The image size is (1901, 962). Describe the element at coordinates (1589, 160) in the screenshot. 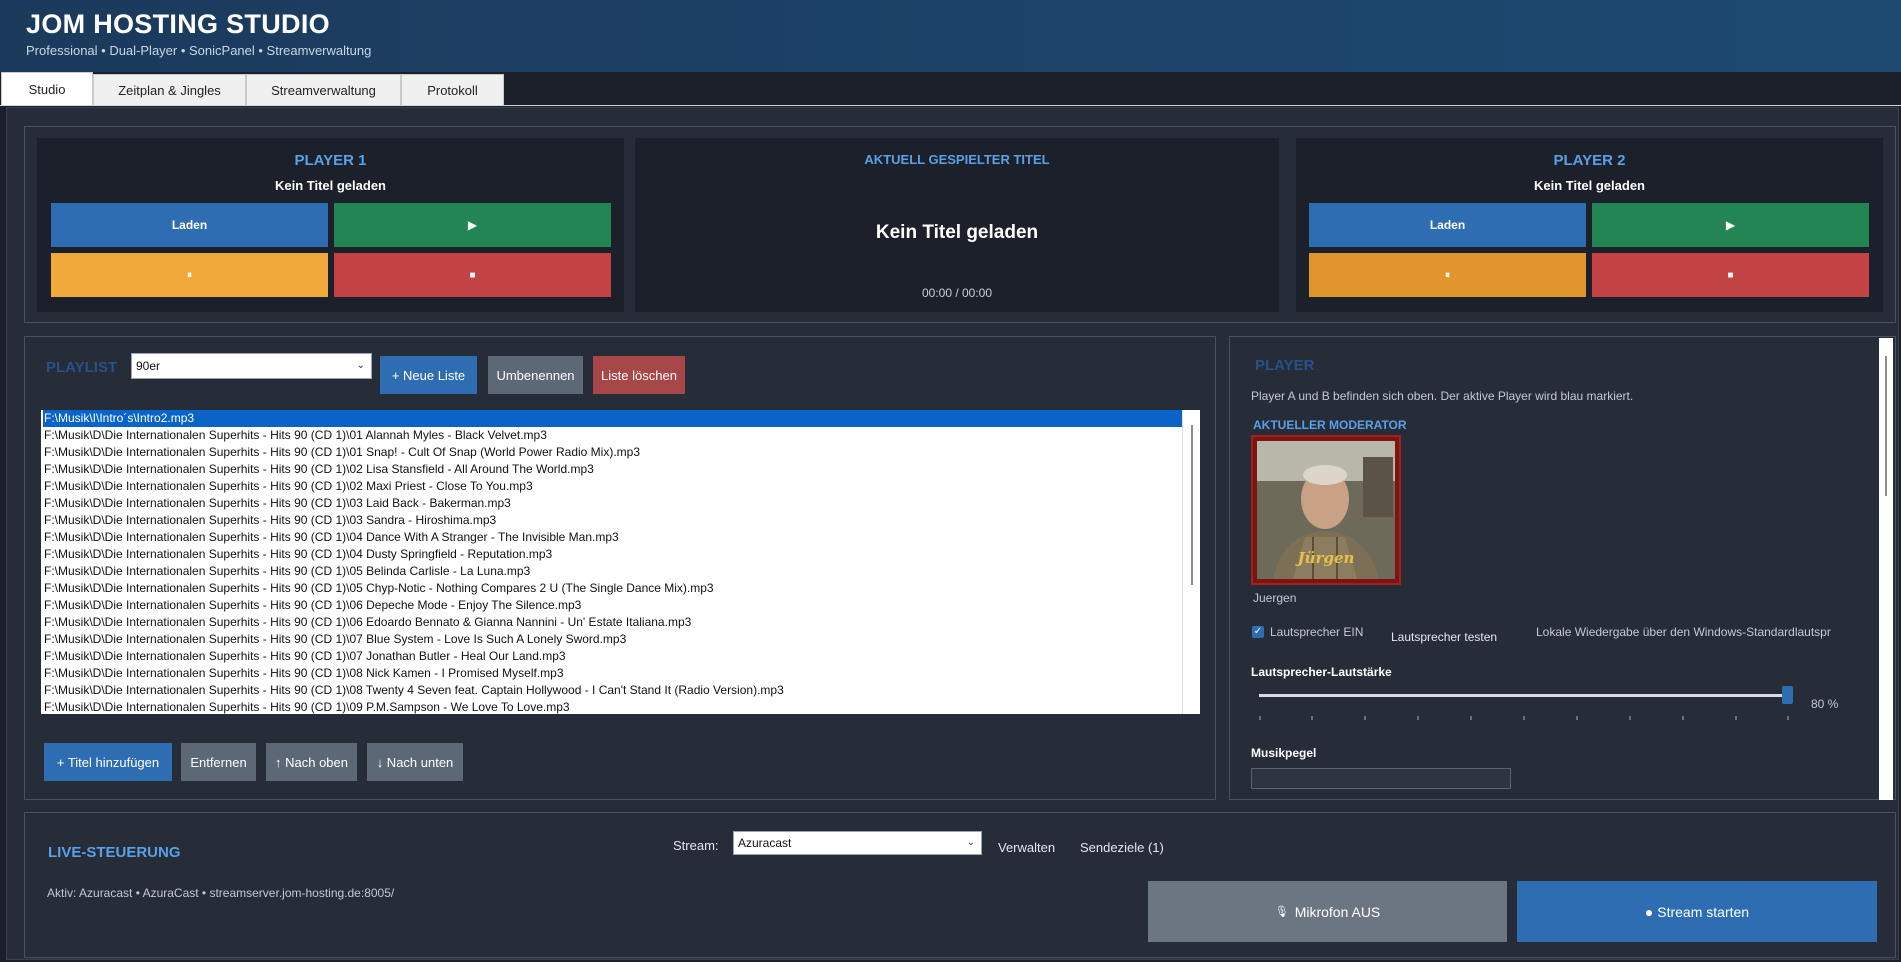

I see `player2-title: PLAYER 2` at that location.